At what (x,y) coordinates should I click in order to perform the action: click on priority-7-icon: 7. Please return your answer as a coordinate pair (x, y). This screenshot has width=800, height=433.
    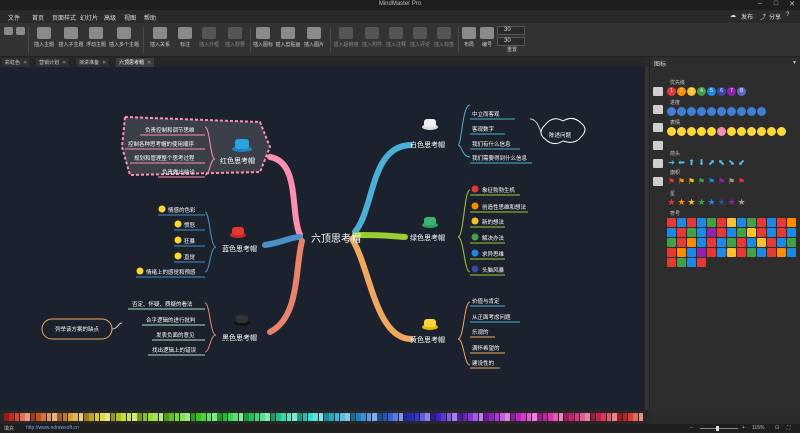
    Looking at the image, I should click on (731, 91).